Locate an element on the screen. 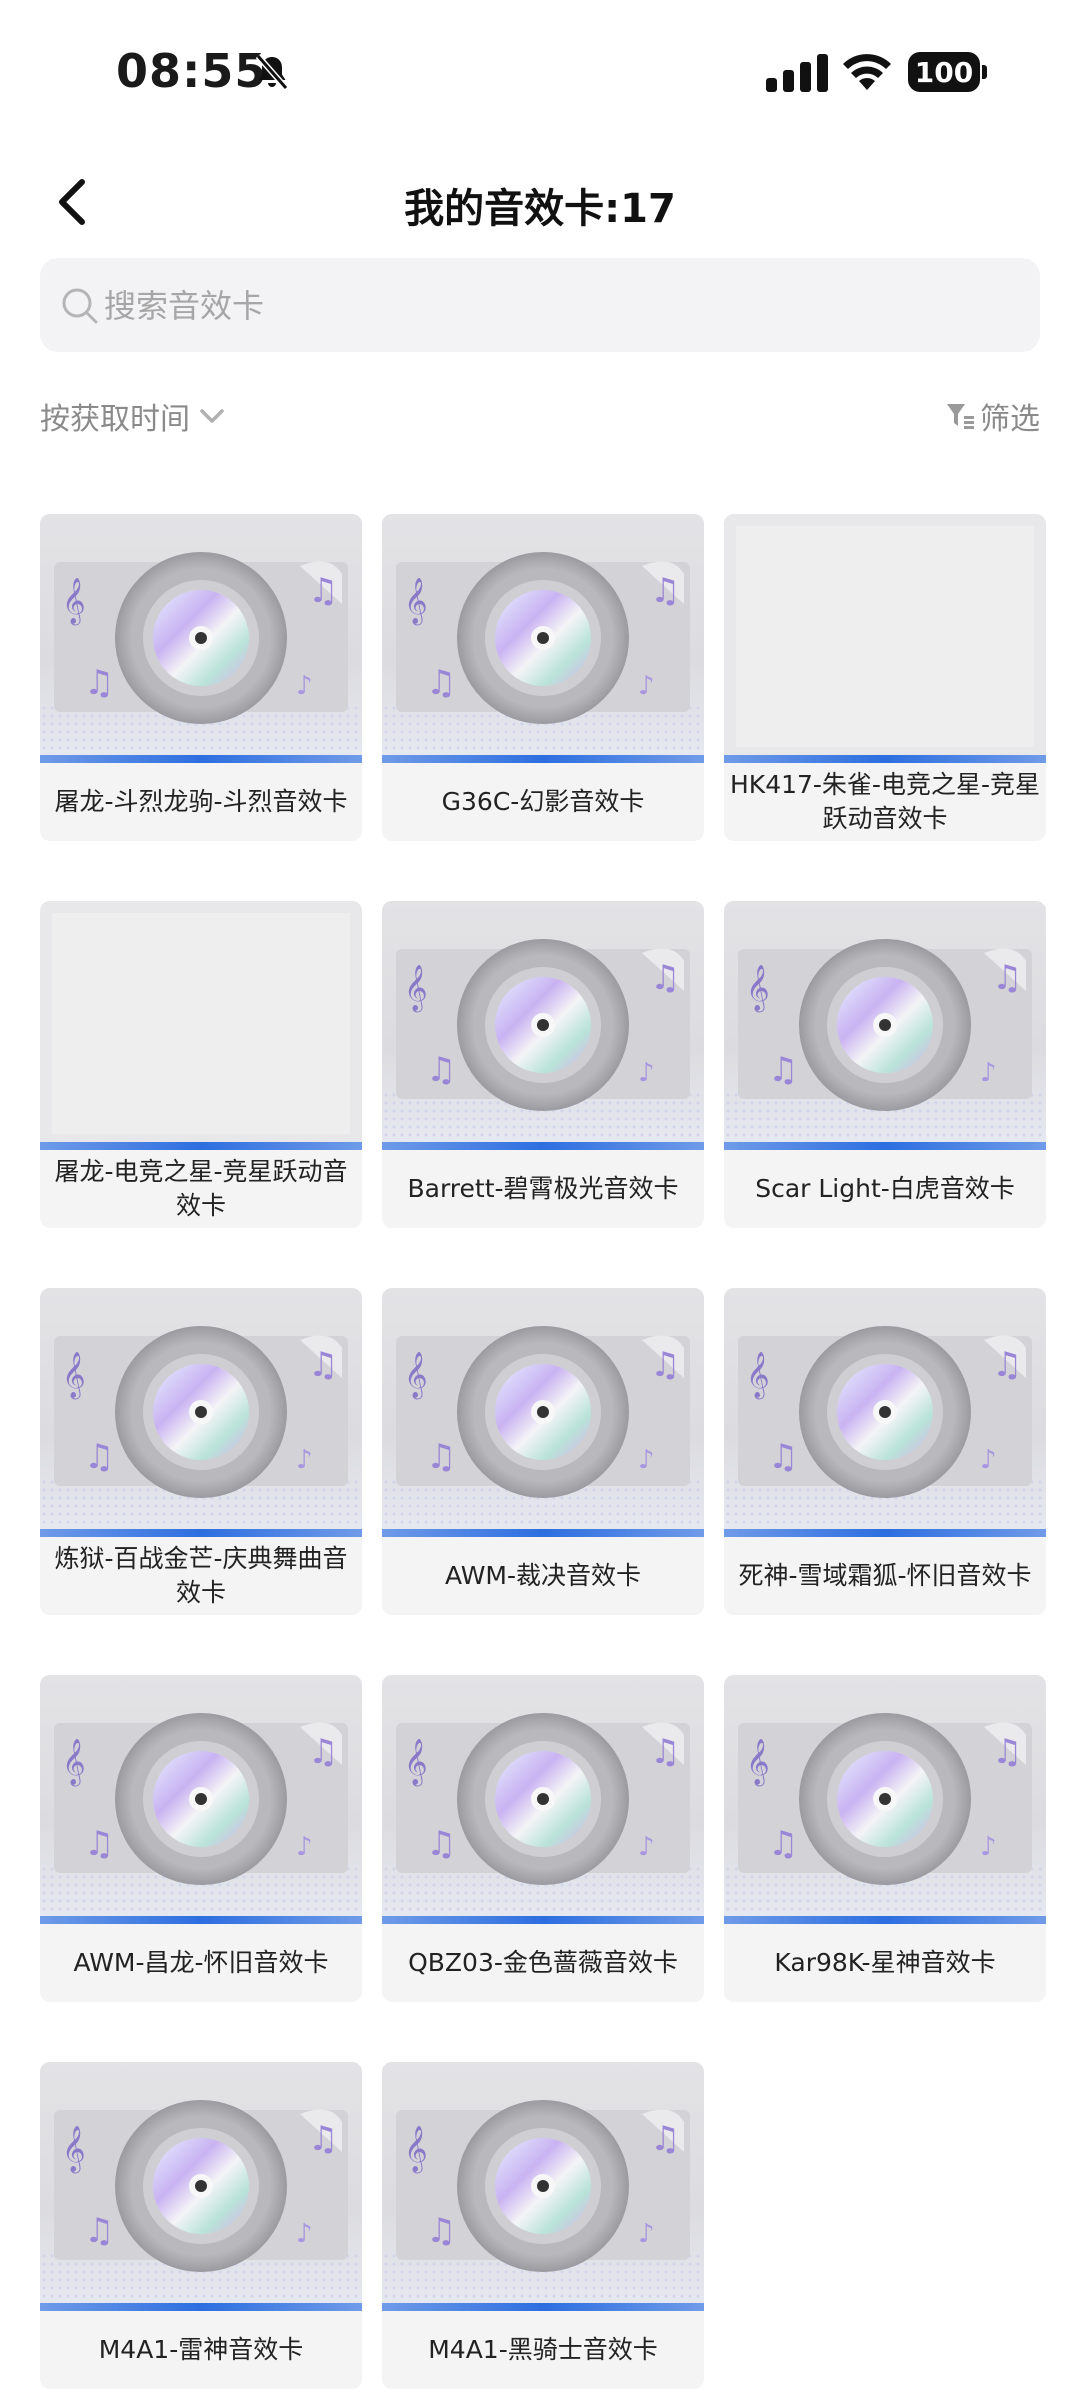 The width and height of the screenshot is (1080, 2389). sound-card: 𝄞 ♫ ♫ ♪ Scar Light-白虎音效卡 is located at coordinates (885, 1064).